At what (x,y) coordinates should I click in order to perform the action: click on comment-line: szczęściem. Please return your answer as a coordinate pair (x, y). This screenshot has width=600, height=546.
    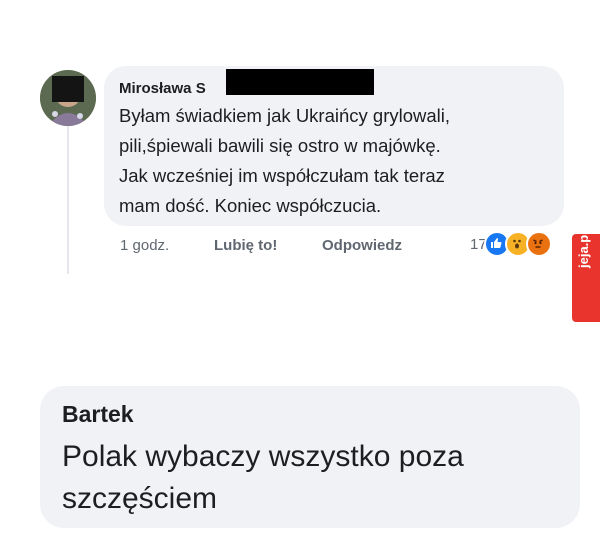
    Looking at the image, I should click on (140, 498).